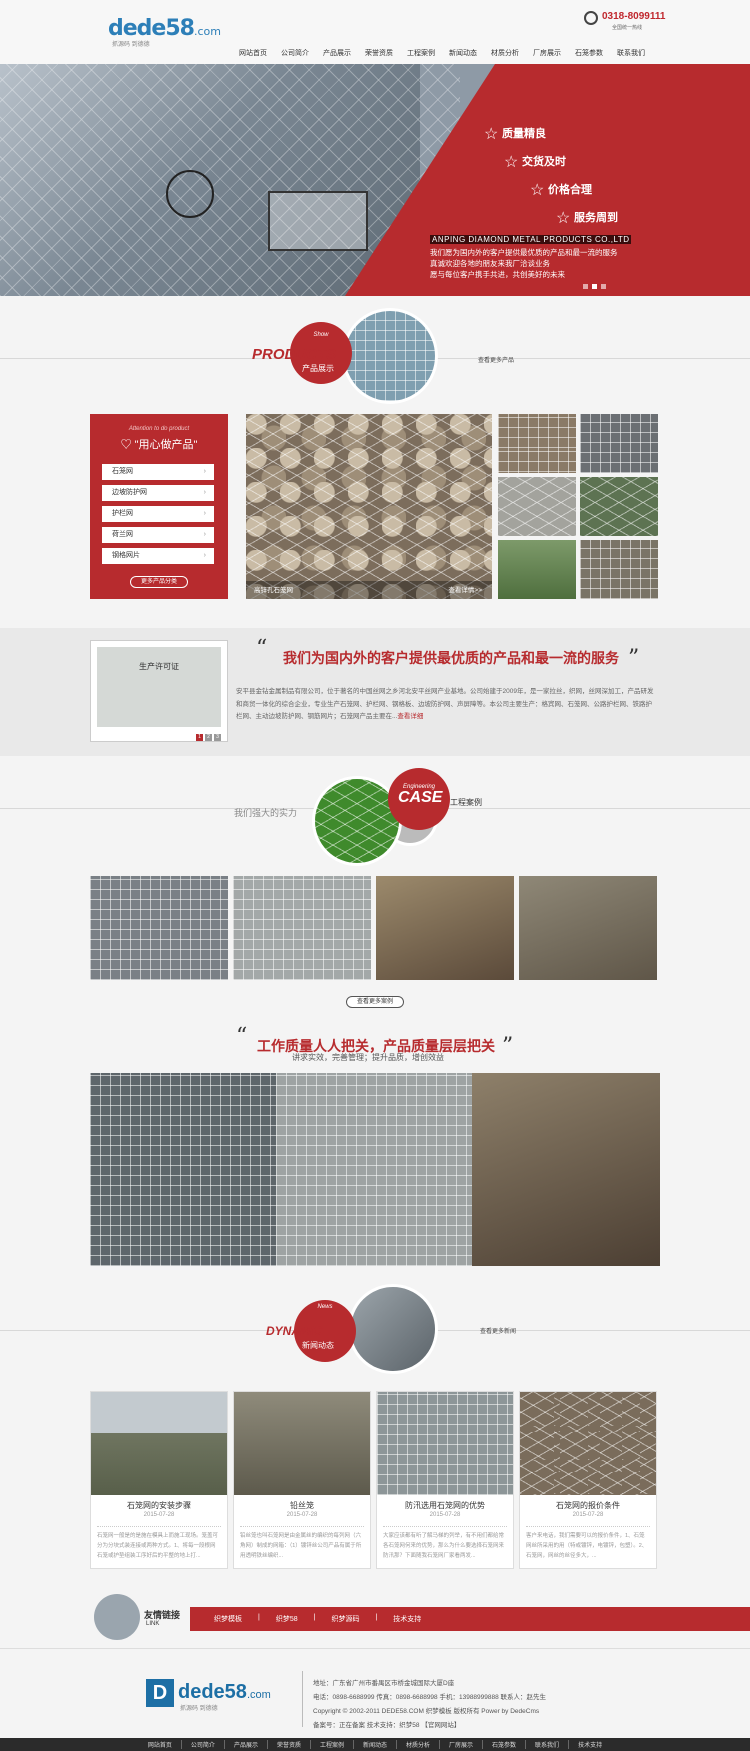  What do you see at coordinates (164, 32) in the screenshot?
I see `site-logo: dede58.com 抓源码 到德德` at bounding box center [164, 32].